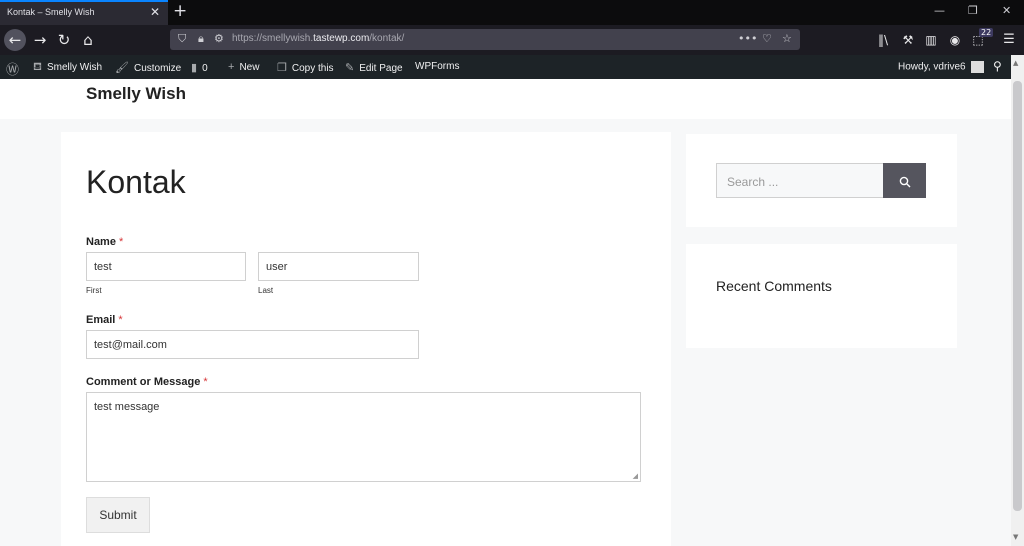  Describe the element at coordinates (767, 38) in the screenshot. I see `pocket-icon: ♡` at that location.